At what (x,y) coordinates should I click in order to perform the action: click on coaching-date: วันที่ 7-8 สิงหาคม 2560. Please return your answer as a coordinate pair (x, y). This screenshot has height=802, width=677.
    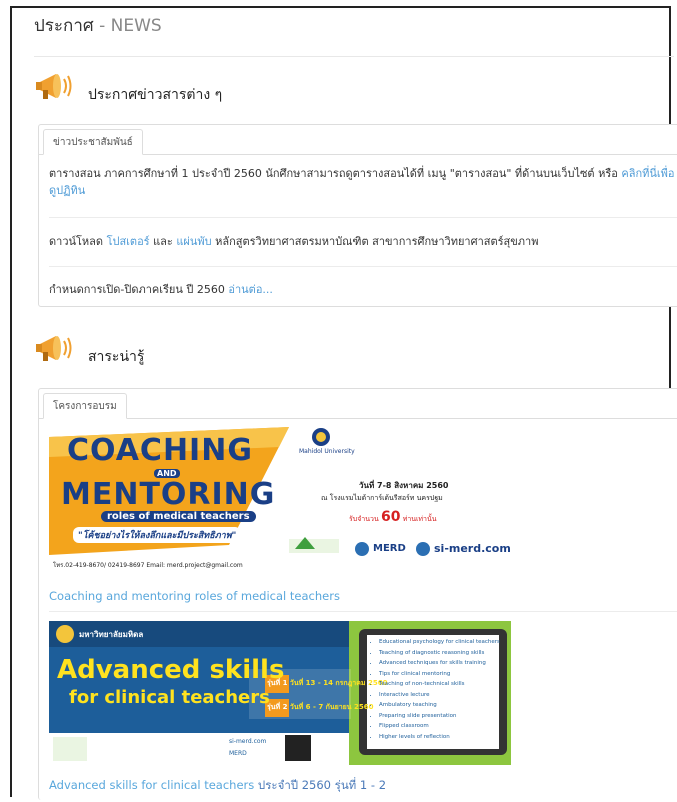
    Looking at the image, I should click on (404, 485).